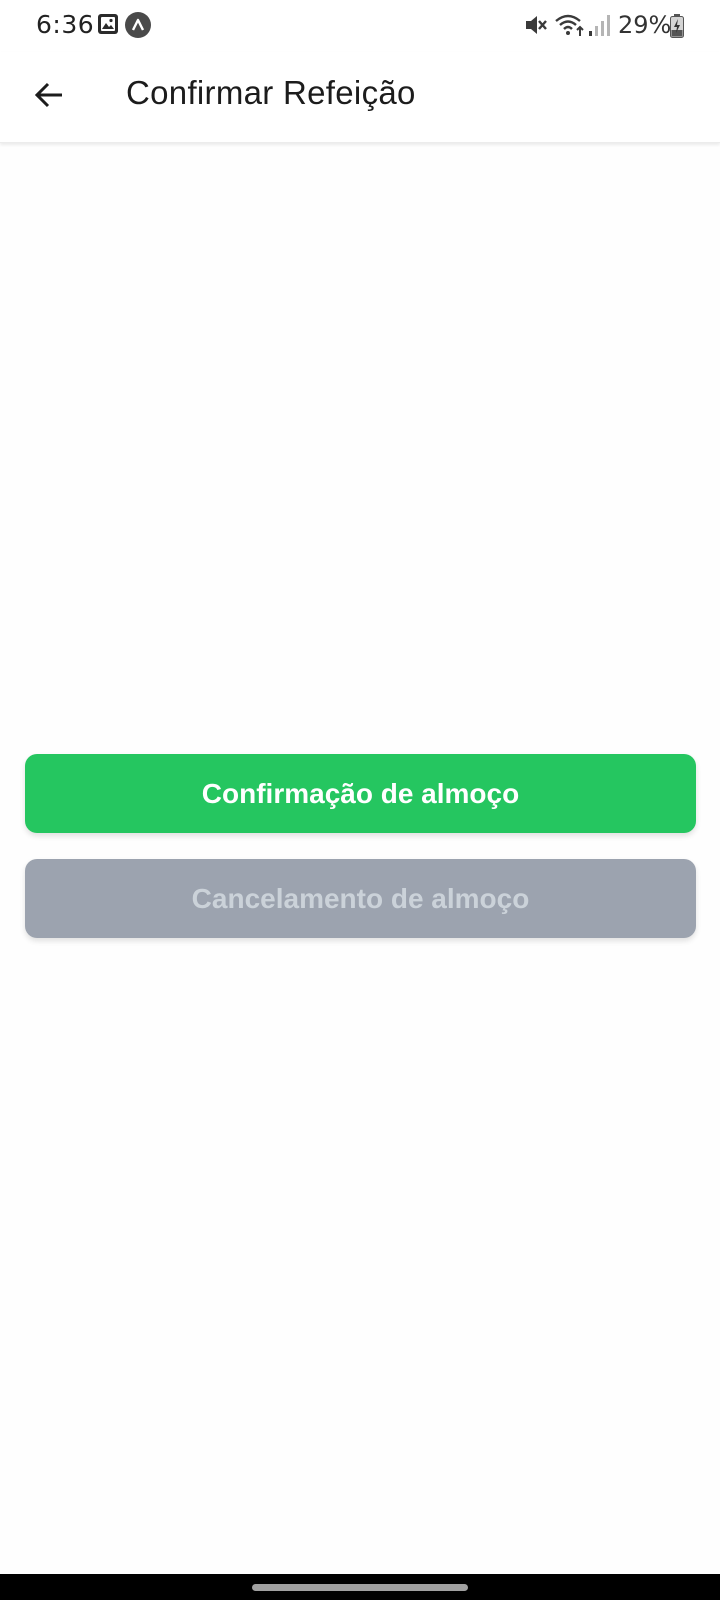 The height and width of the screenshot is (1600, 720). I want to click on gallery-icon, so click(108, 26).